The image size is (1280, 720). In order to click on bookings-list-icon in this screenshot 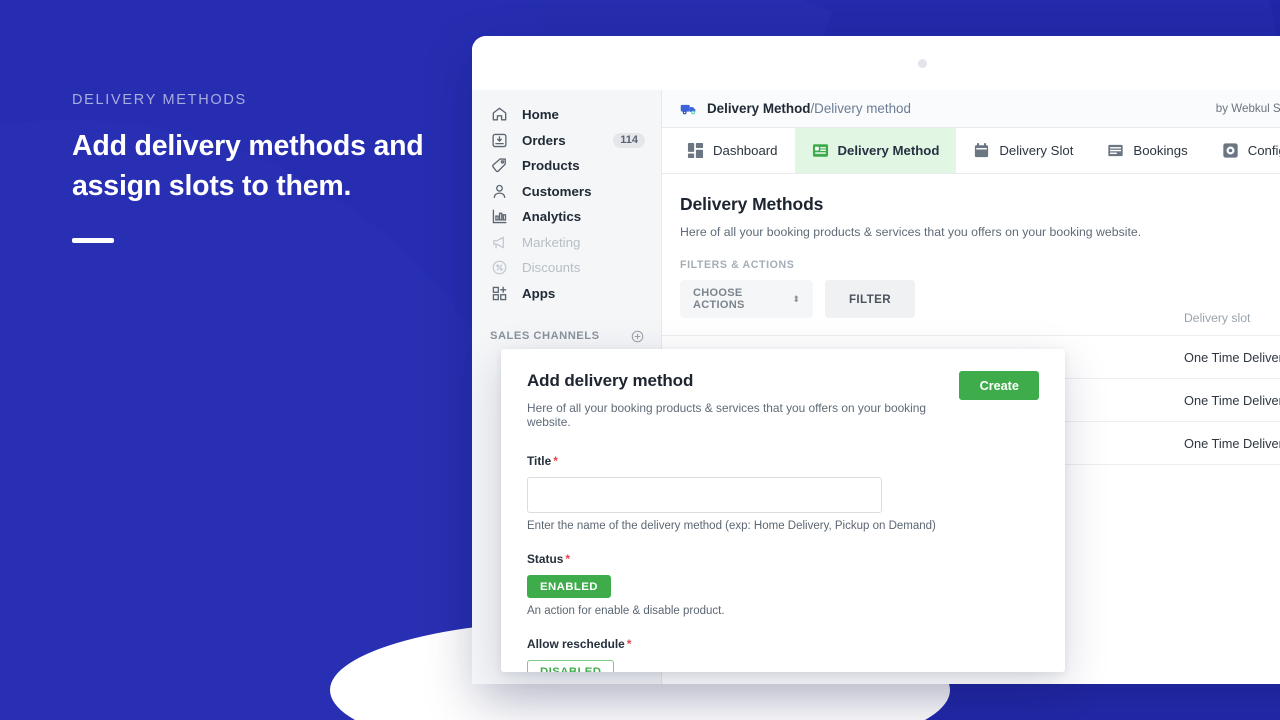, I will do `click(1115, 150)`.